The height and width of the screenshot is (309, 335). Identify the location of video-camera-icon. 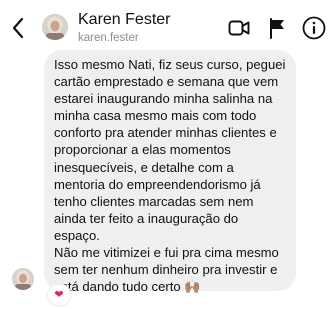
(239, 28).